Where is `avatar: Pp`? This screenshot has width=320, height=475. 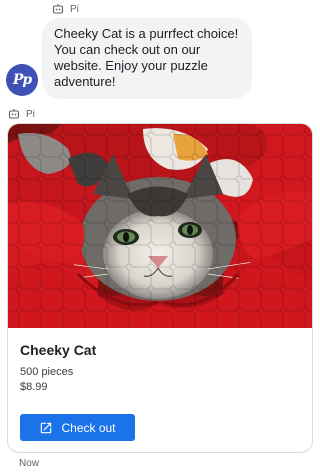 avatar: Pp is located at coordinates (22, 80).